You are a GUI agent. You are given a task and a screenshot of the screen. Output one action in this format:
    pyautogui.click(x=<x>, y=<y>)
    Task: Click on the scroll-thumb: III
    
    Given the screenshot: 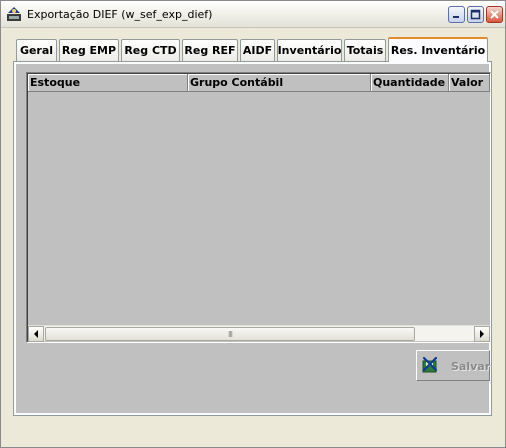 What is the action you would take?
    pyautogui.click(x=230, y=334)
    